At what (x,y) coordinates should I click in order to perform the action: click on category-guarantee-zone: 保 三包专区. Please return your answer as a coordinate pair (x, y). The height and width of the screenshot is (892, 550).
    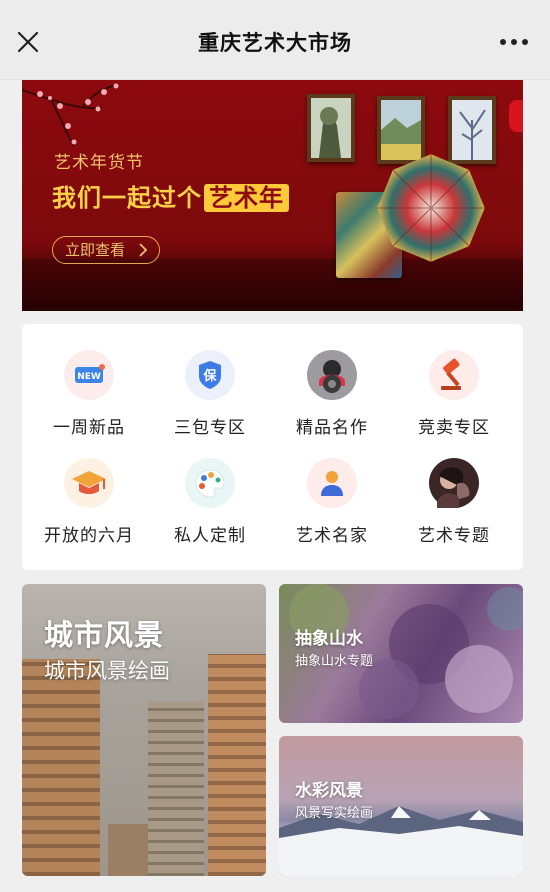
    Looking at the image, I should click on (210, 400).